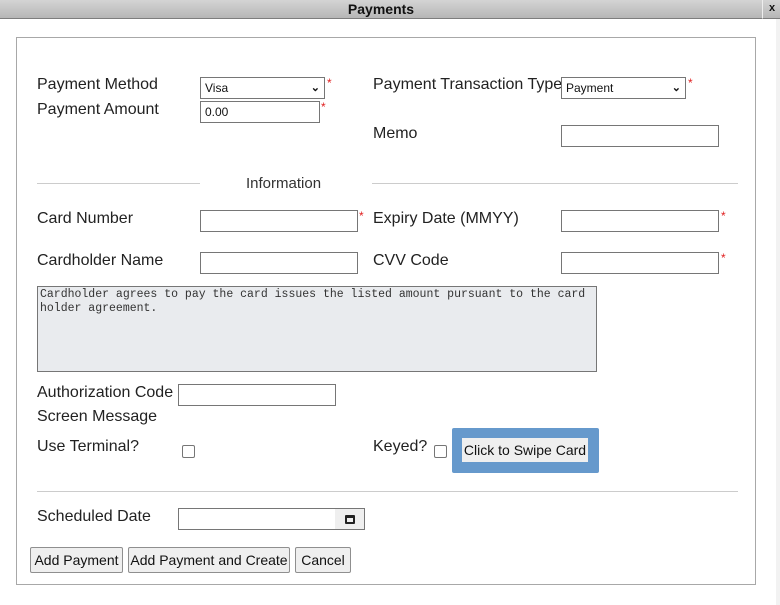 The width and height of the screenshot is (780, 605). What do you see at coordinates (94, 516) in the screenshot?
I see `scheduled-date-label: Scheduled Date` at bounding box center [94, 516].